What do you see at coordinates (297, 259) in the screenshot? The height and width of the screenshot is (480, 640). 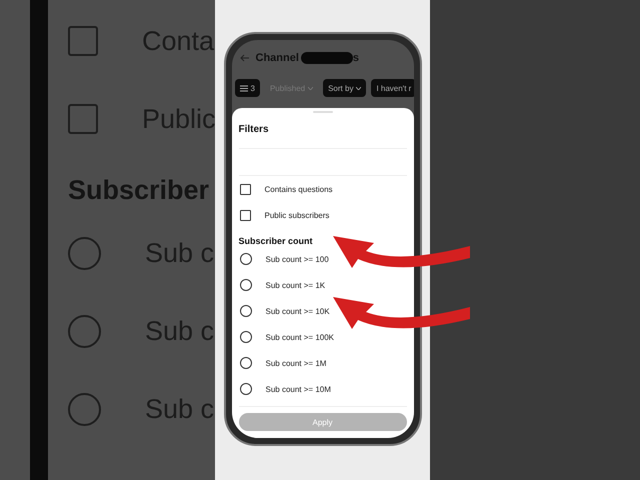 I see `radio-label: Sub count >= 100` at bounding box center [297, 259].